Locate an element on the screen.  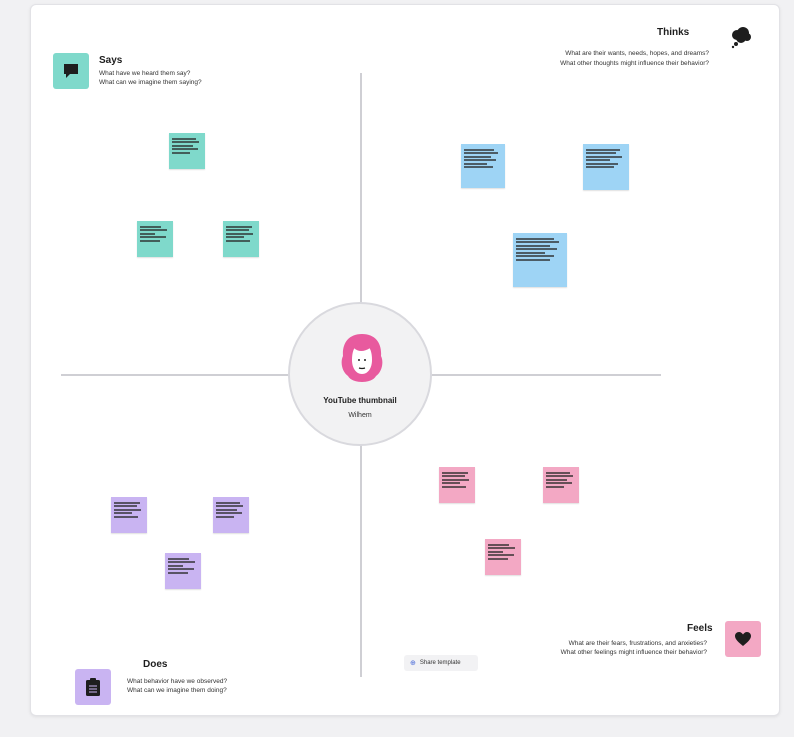
feels-icon-box is located at coordinates (743, 639).